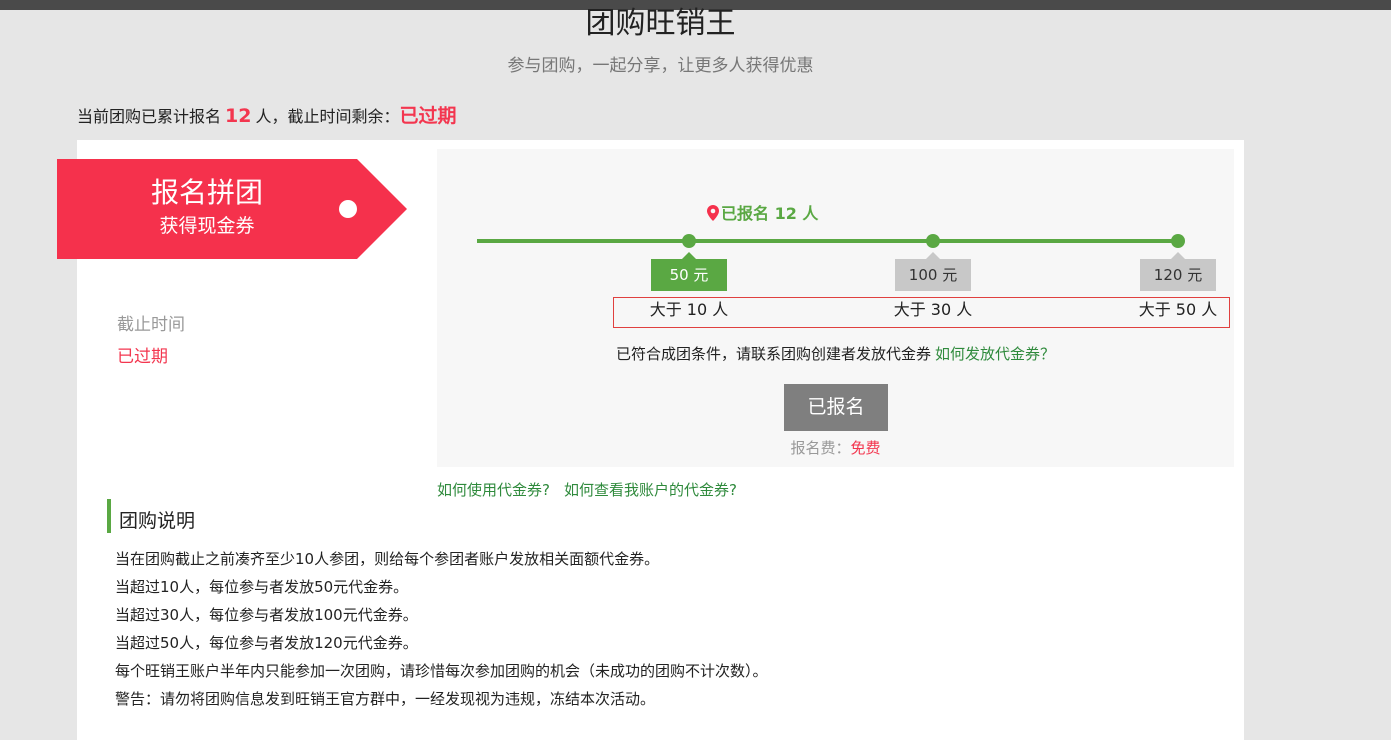 The image size is (1391, 740). Describe the element at coordinates (238, 116) in the screenshot. I see `signup-count: 12` at that location.